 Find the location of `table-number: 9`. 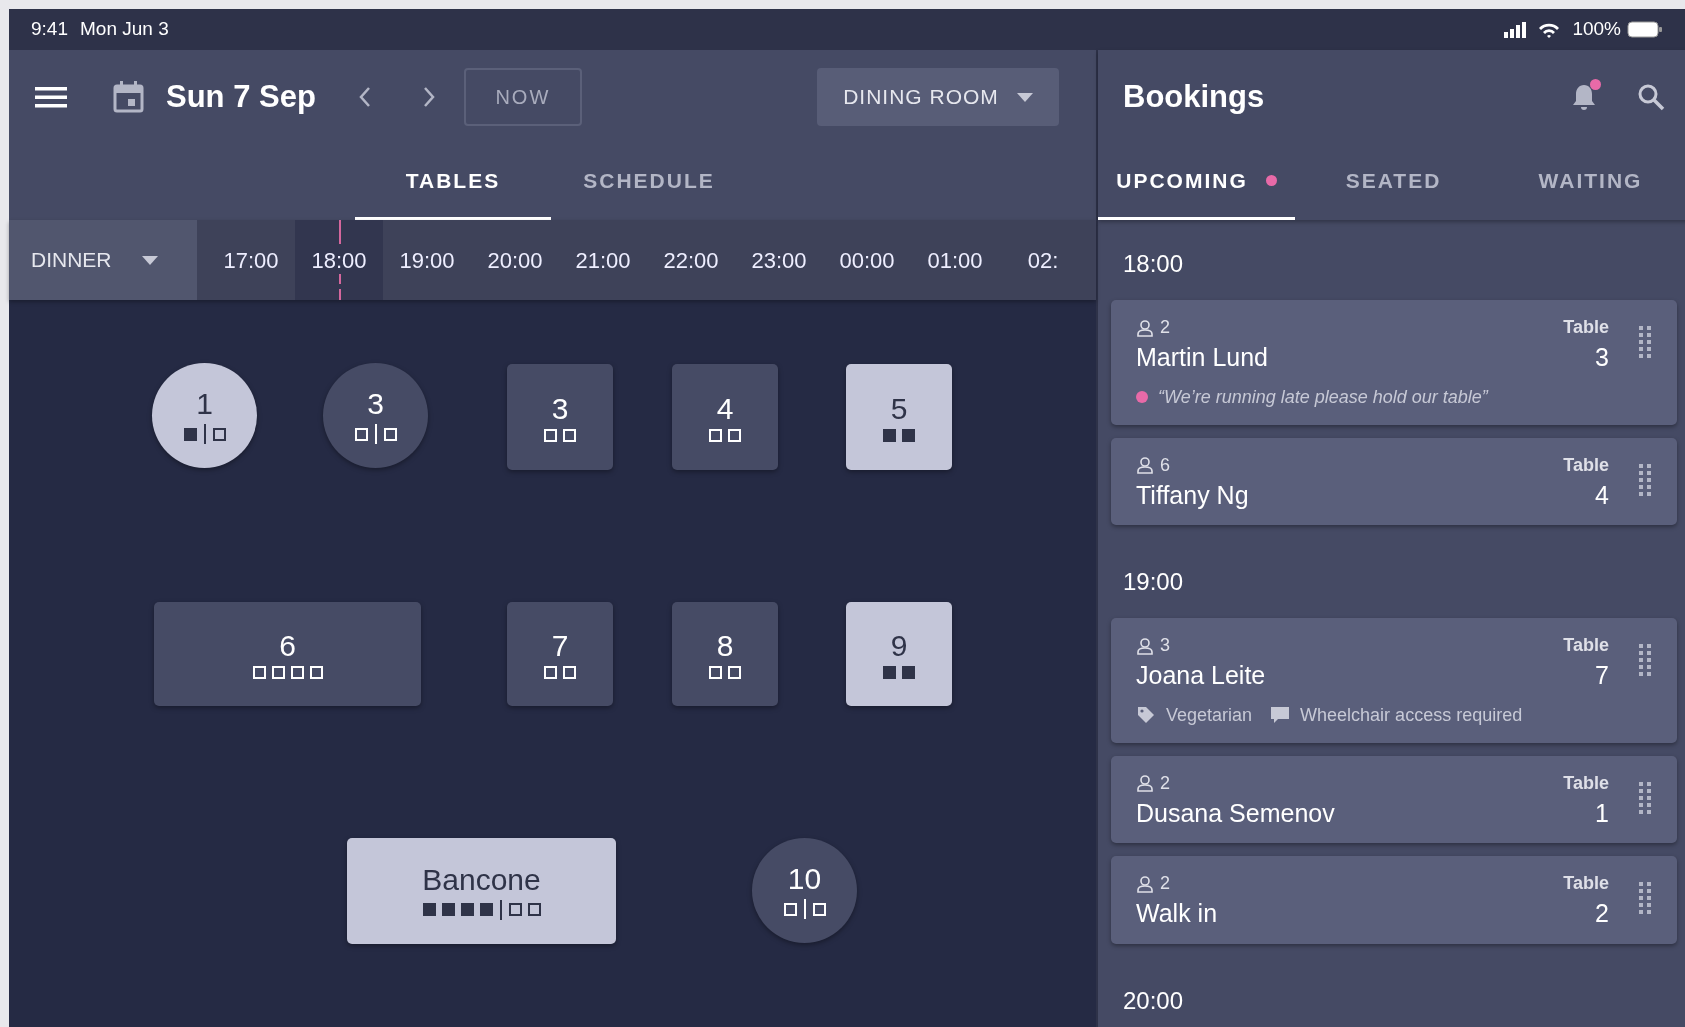

table-number: 9 is located at coordinates (899, 645).